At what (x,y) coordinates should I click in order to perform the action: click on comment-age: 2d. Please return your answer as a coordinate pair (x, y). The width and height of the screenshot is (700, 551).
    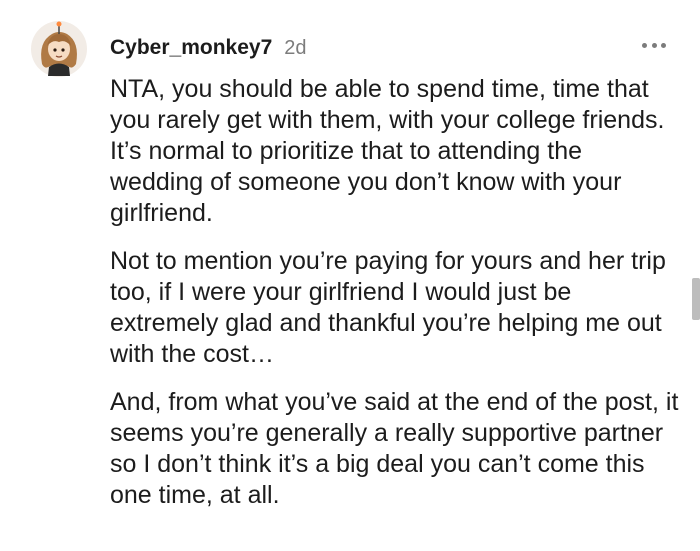
    Looking at the image, I should click on (295, 48).